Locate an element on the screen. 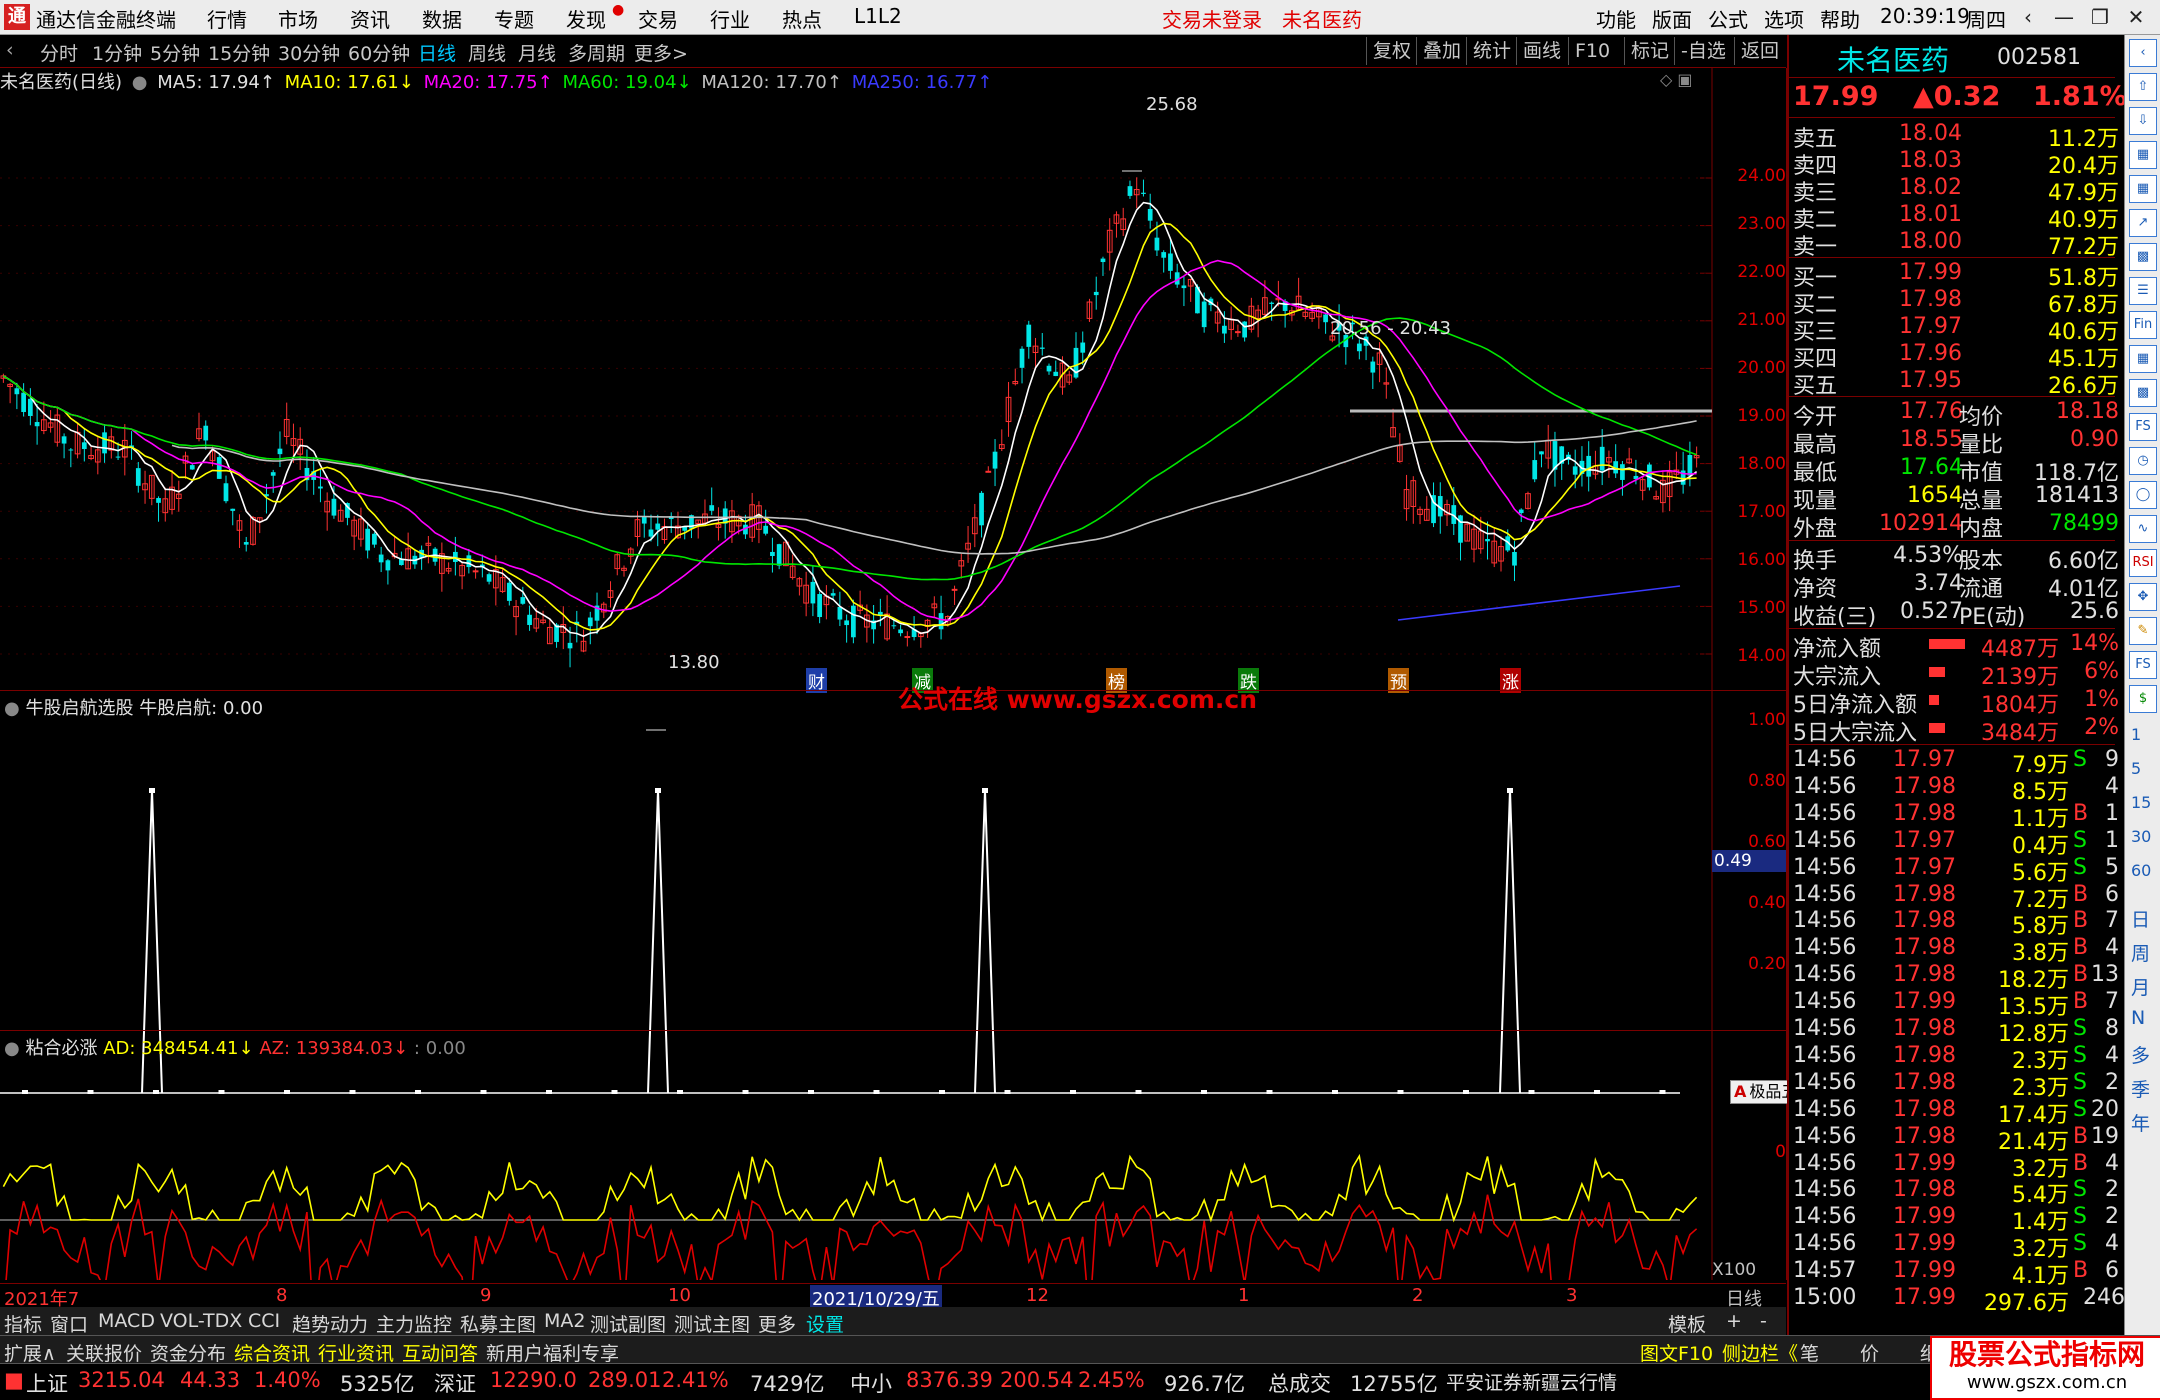 The image size is (2160, 1400). period-tab-30min: 30分钟 is located at coordinates (309, 52).